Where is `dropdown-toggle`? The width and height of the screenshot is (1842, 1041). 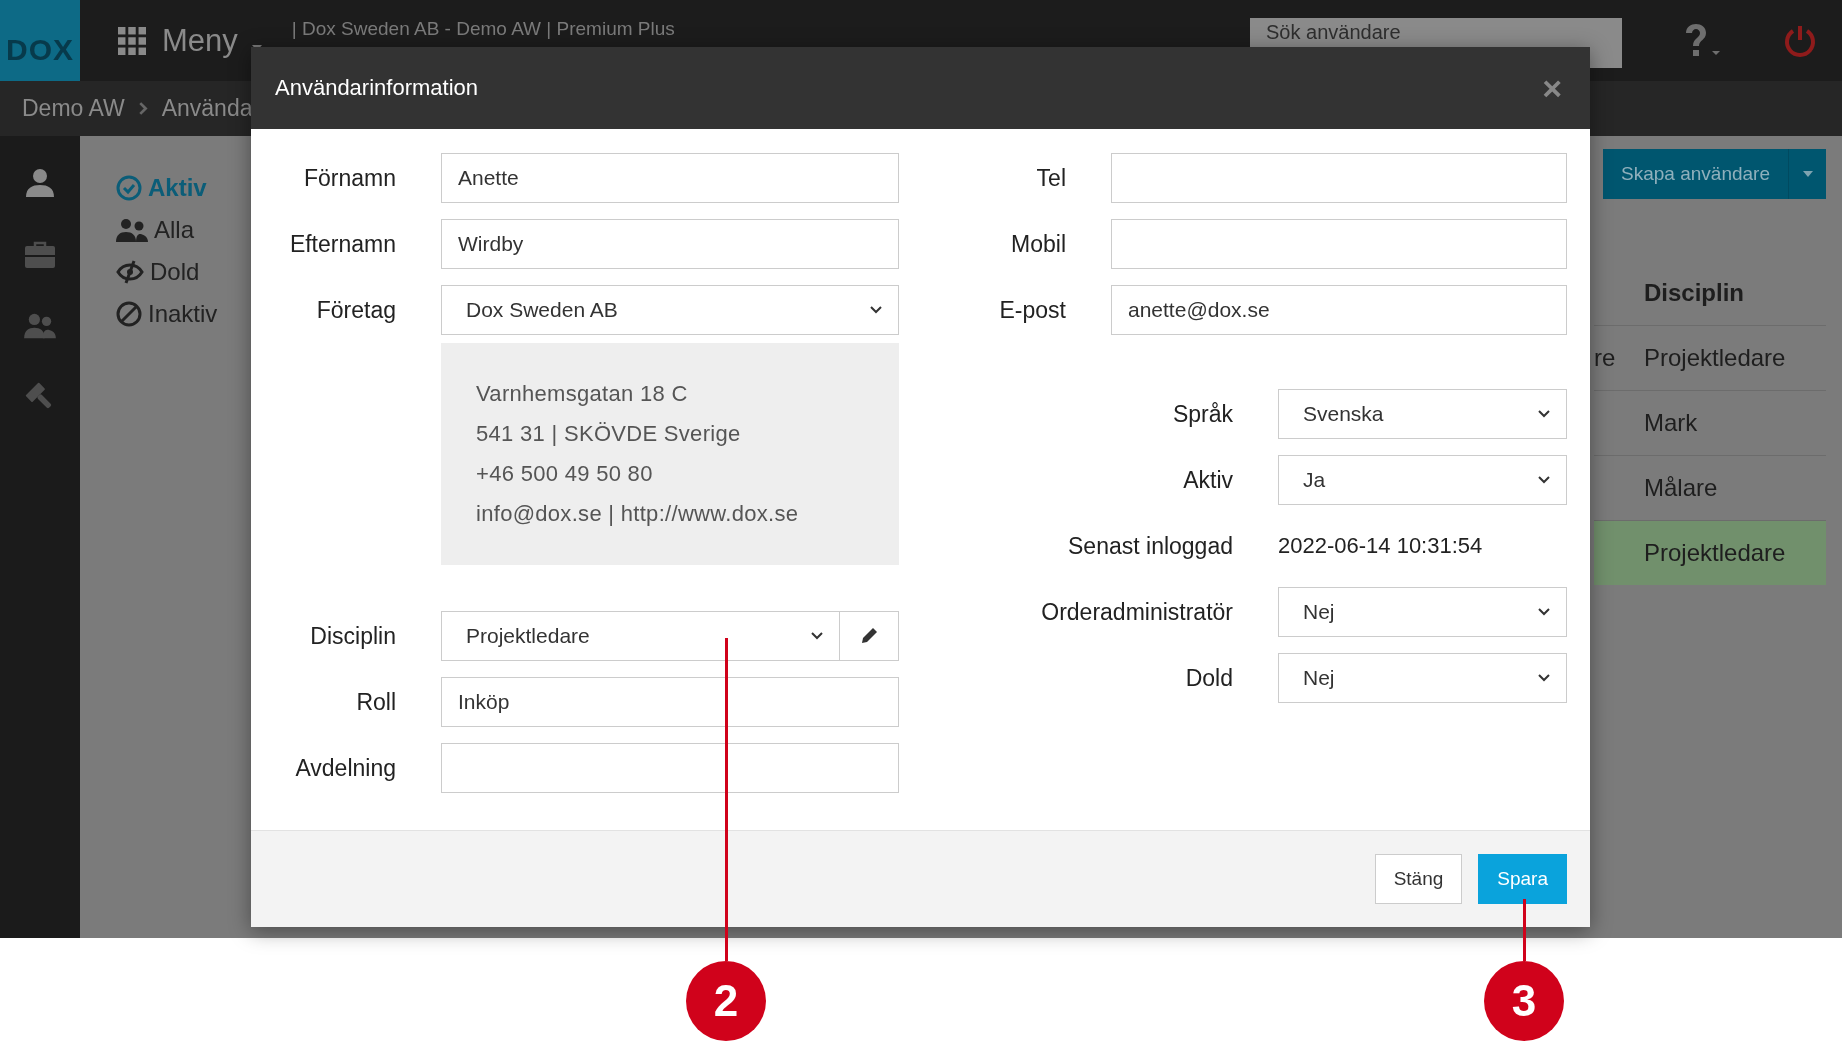
dropdown-toggle is located at coordinates (1807, 174).